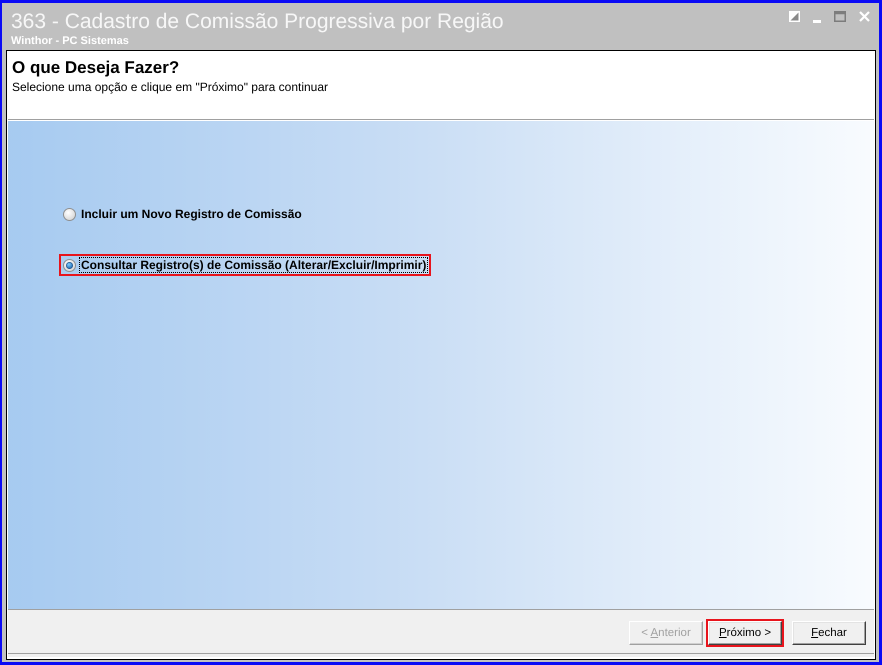  Describe the element at coordinates (745, 633) in the screenshot. I see `wizard-button: Próximo >` at that location.